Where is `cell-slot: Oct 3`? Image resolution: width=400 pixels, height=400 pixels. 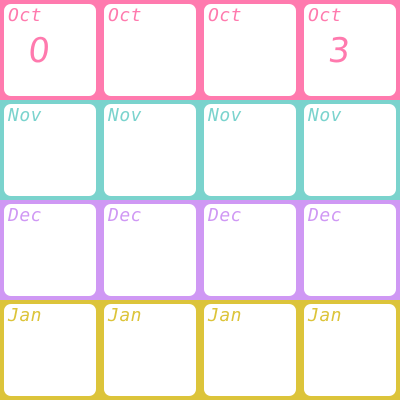 cell-slot: Oct 3 is located at coordinates (350, 50).